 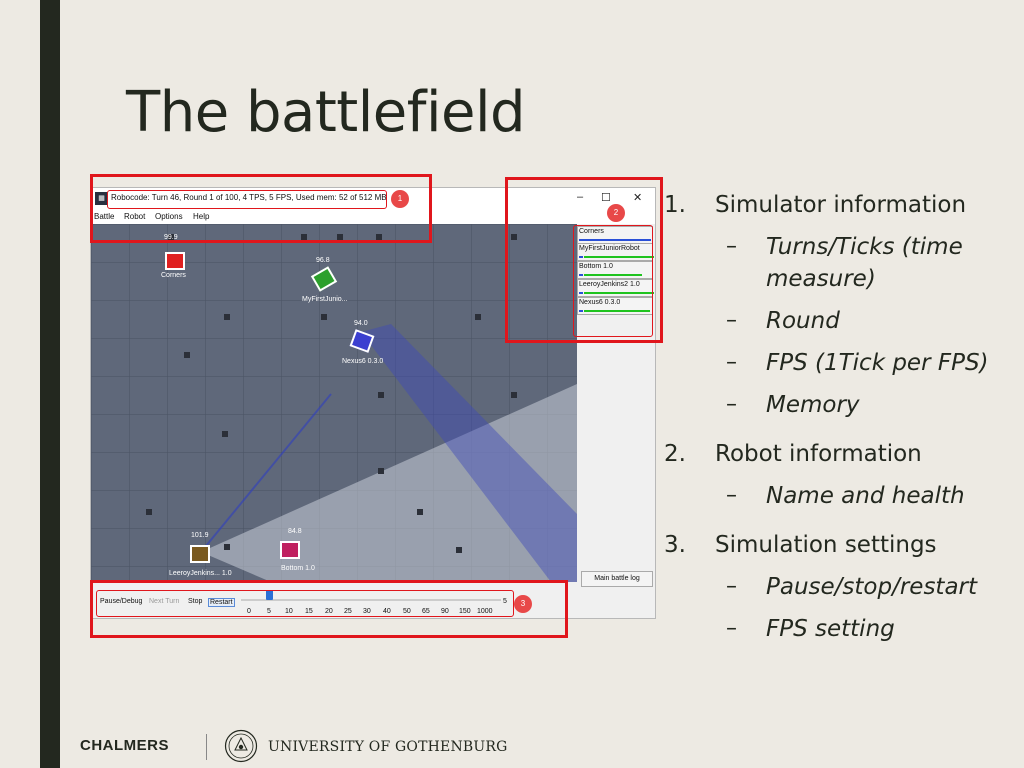 What do you see at coordinates (361, 323) in the screenshot?
I see `robot-energy: 94.0` at bounding box center [361, 323].